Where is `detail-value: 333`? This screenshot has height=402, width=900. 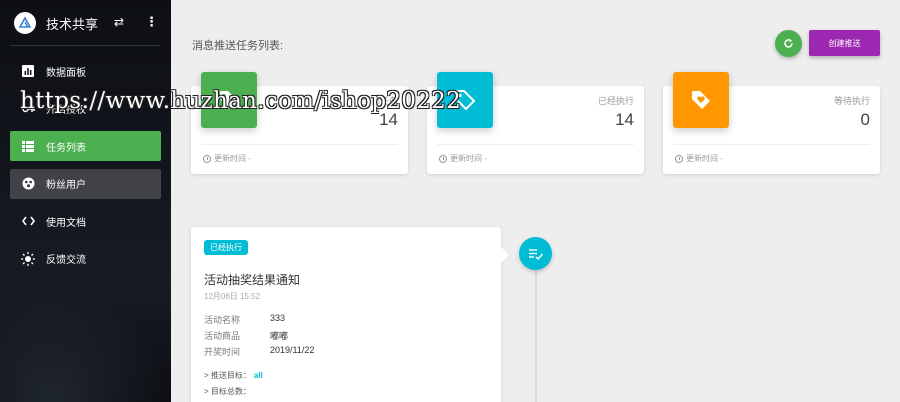
detail-value: 333 is located at coordinates (278, 318).